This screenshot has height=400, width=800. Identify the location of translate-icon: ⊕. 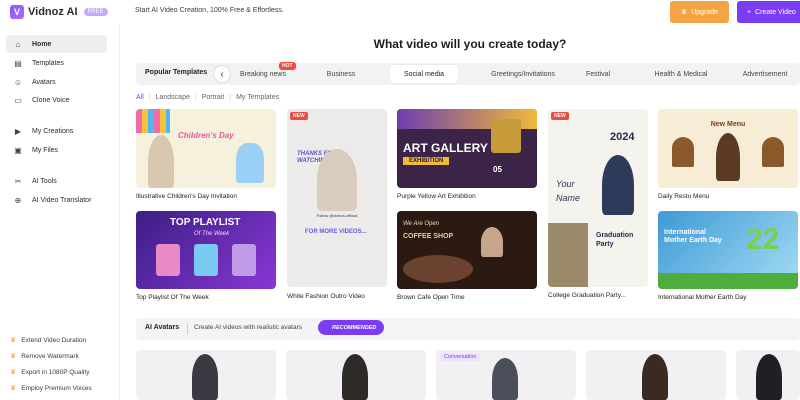
(18, 200).